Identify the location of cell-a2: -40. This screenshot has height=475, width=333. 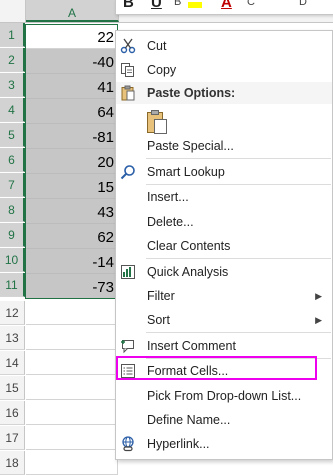
(72, 61).